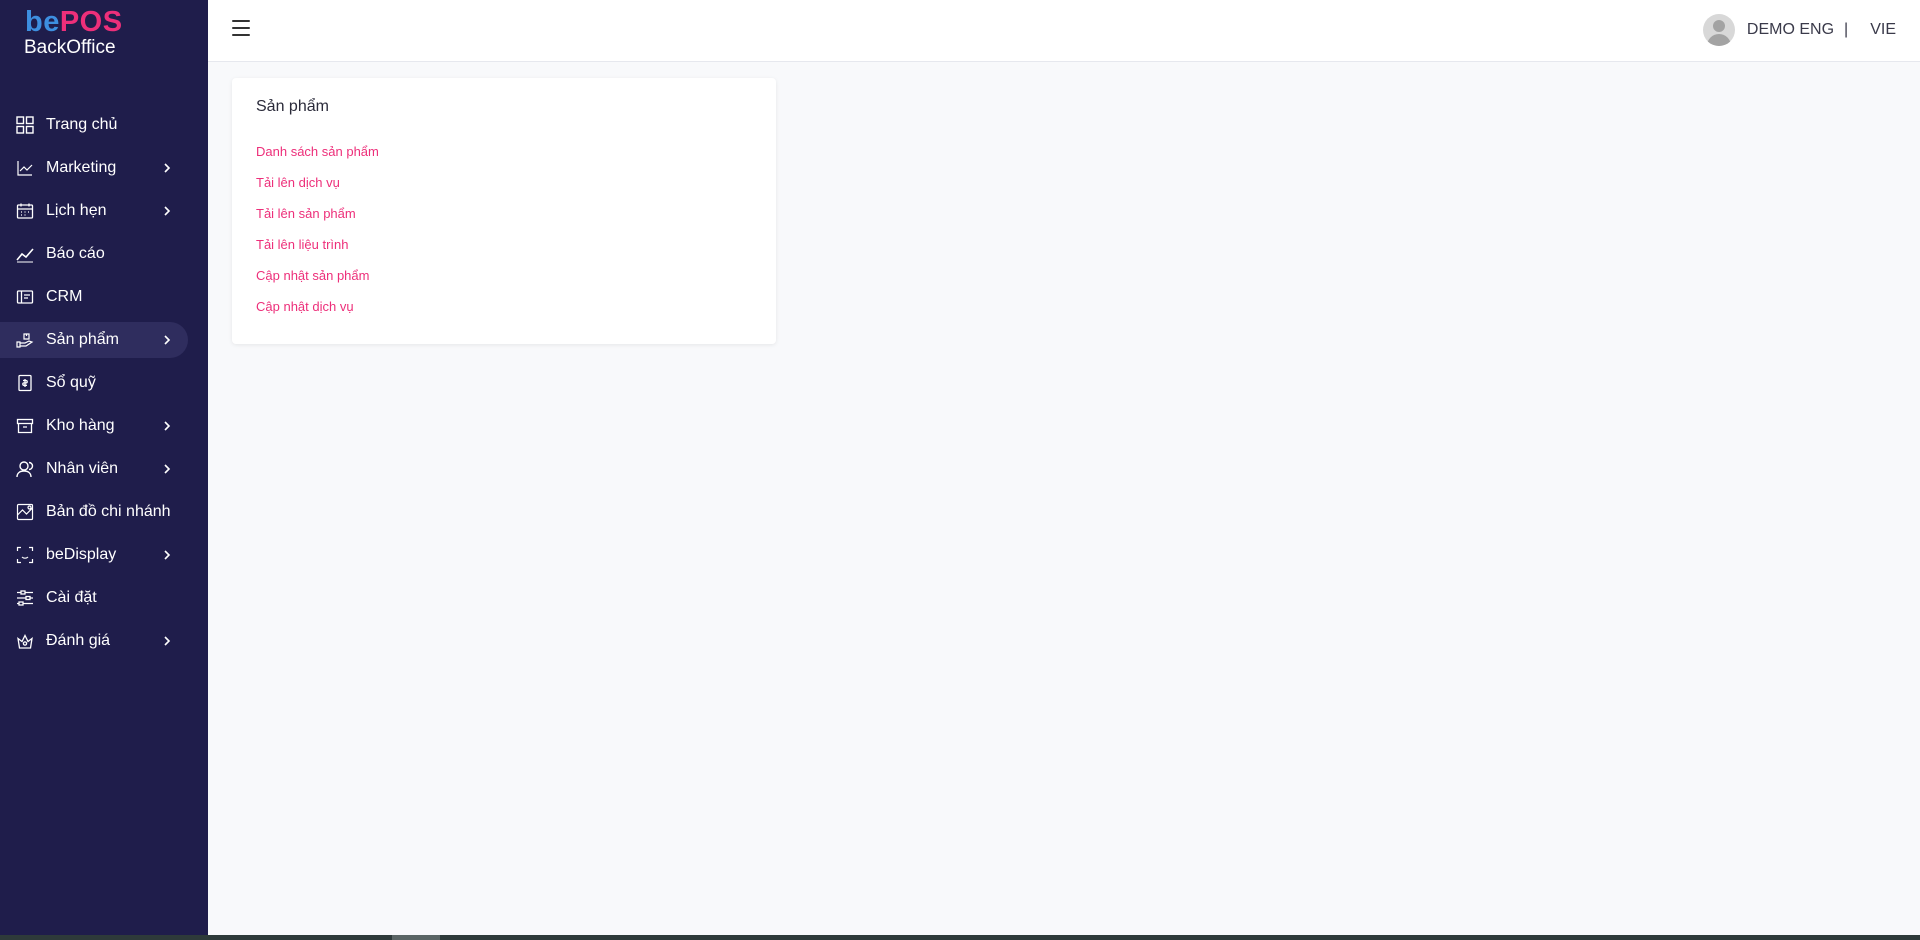 Image resolution: width=1920 pixels, height=940 pixels. I want to click on language-switch: VIE, so click(1883, 30).